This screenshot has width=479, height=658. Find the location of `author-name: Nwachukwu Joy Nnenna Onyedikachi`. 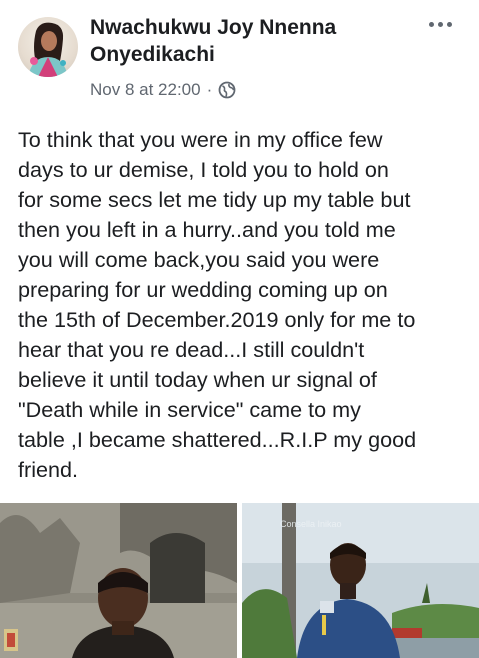

author-name: Nwachukwu Joy Nnenna Onyedikachi is located at coordinates (240, 41).